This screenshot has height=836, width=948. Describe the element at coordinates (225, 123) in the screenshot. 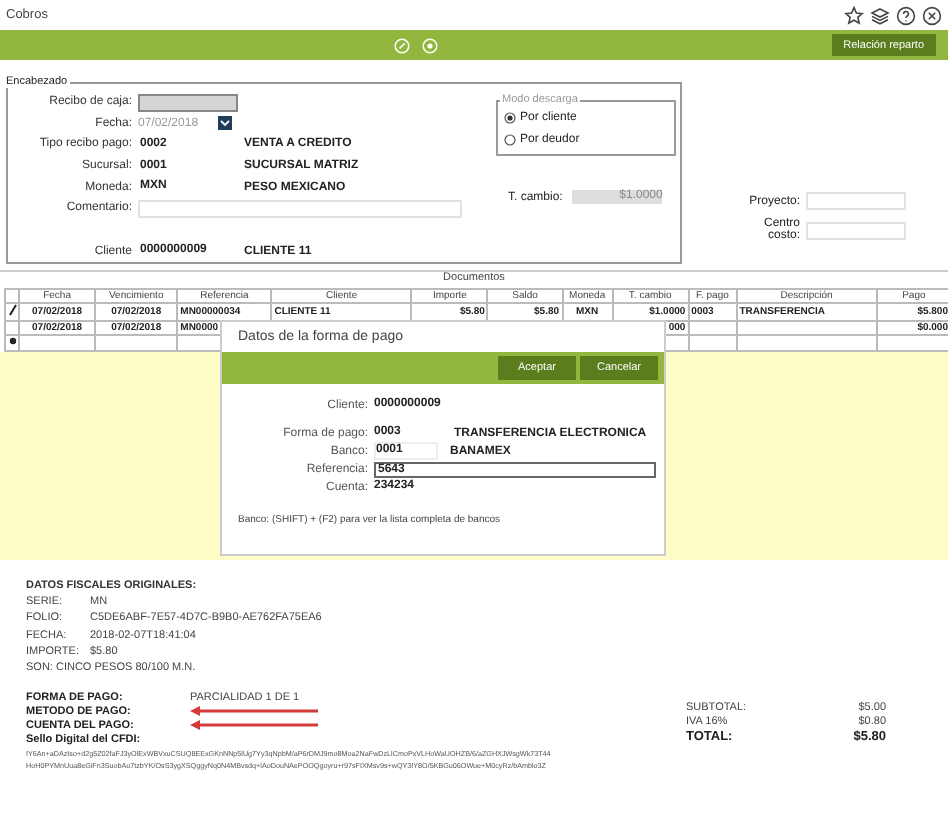

I see `dropdown-icon` at that location.